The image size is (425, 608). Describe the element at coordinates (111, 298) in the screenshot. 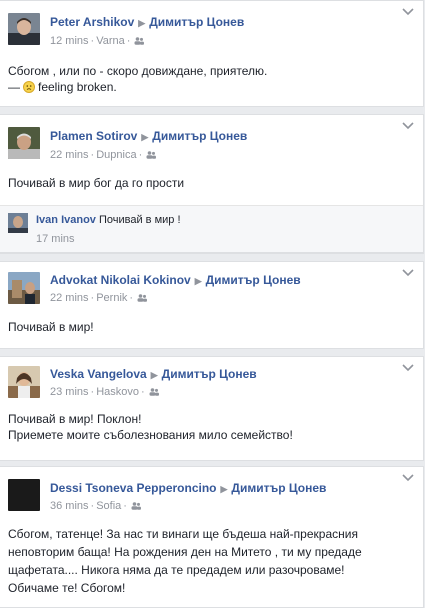

I see `post-location: Pernik` at that location.